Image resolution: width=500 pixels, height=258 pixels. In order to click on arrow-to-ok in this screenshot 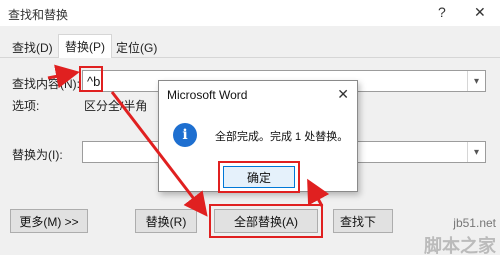, I will do `click(318, 192)`.